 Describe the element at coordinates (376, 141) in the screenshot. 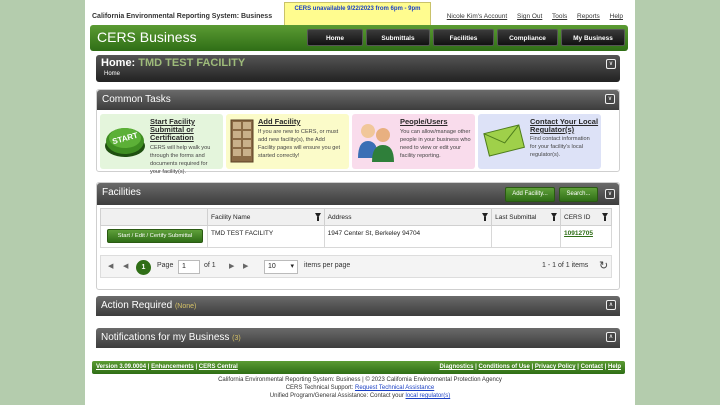

I see `people-icon` at that location.